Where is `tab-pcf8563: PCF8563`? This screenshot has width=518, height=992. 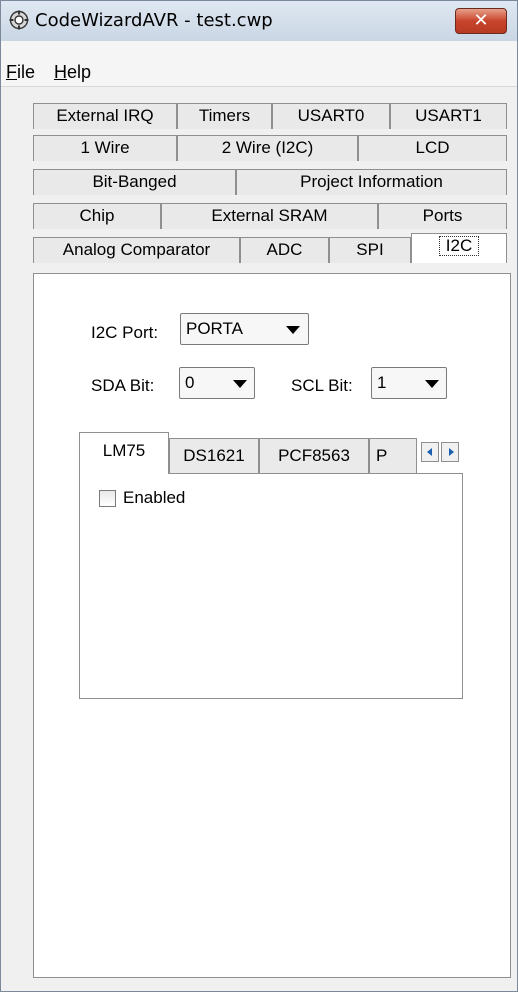
tab-pcf8563: PCF8563 is located at coordinates (314, 456).